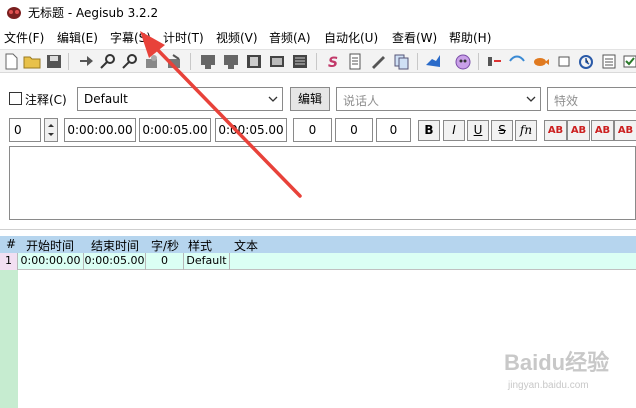 Image resolution: width=636 pixels, height=408 pixels. I want to click on style-dropdown: Default, so click(180, 99).